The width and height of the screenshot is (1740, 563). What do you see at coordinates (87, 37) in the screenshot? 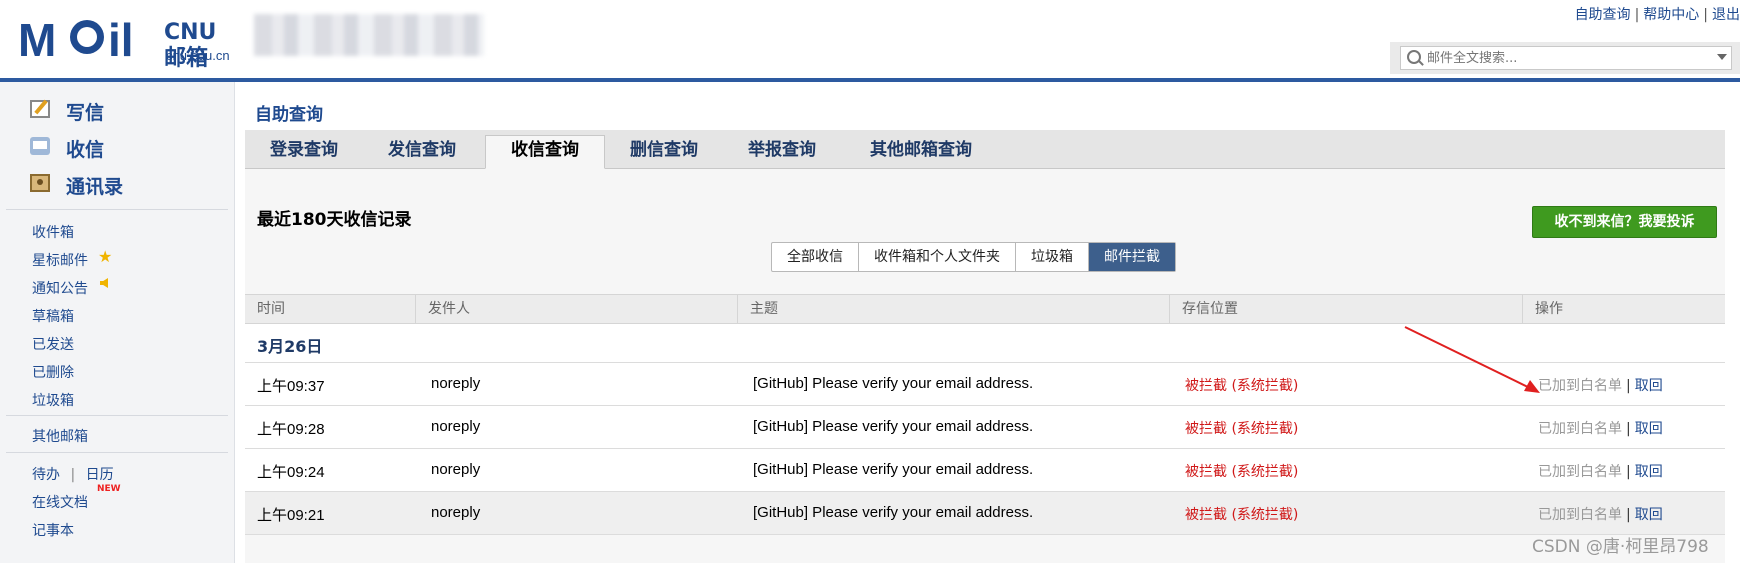
I see `logo-ring-icon` at bounding box center [87, 37].